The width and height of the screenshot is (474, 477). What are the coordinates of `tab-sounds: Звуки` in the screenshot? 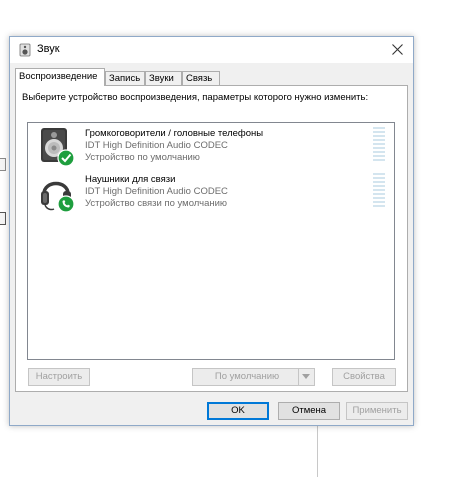 It's located at (163, 78).